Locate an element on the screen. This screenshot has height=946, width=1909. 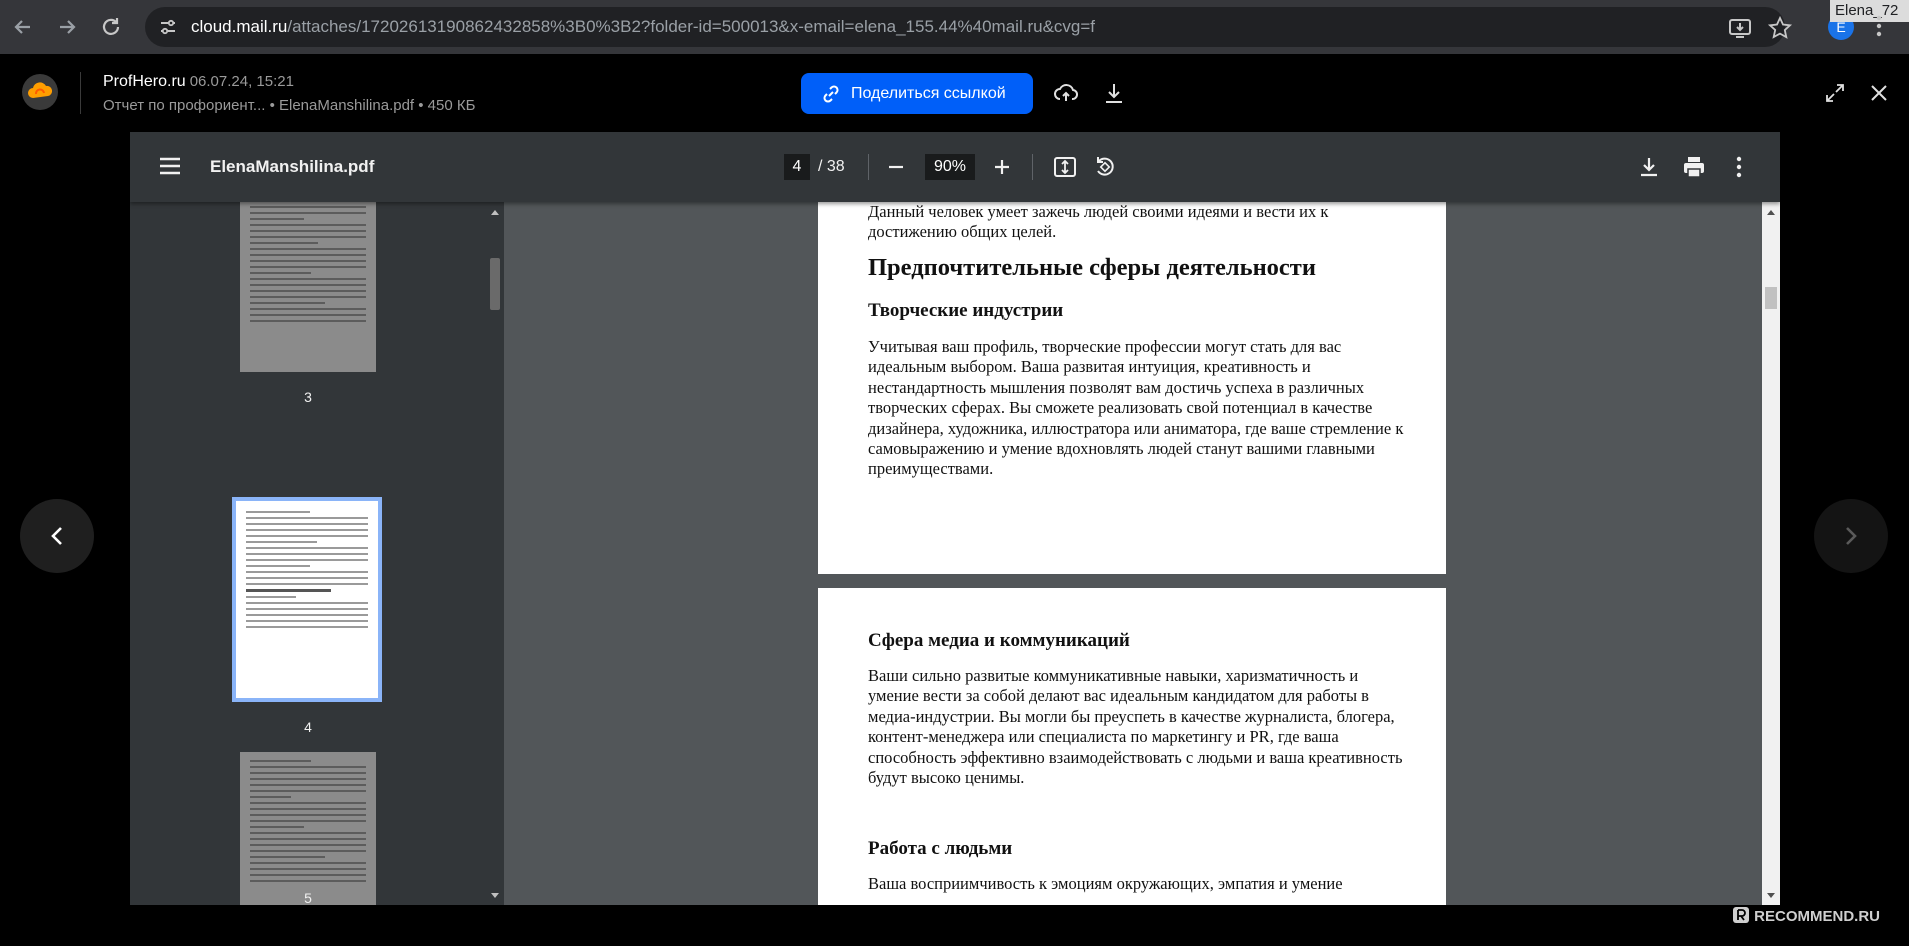
page-heading: Предпочтительные сферы деятельности is located at coordinates (1092, 267).